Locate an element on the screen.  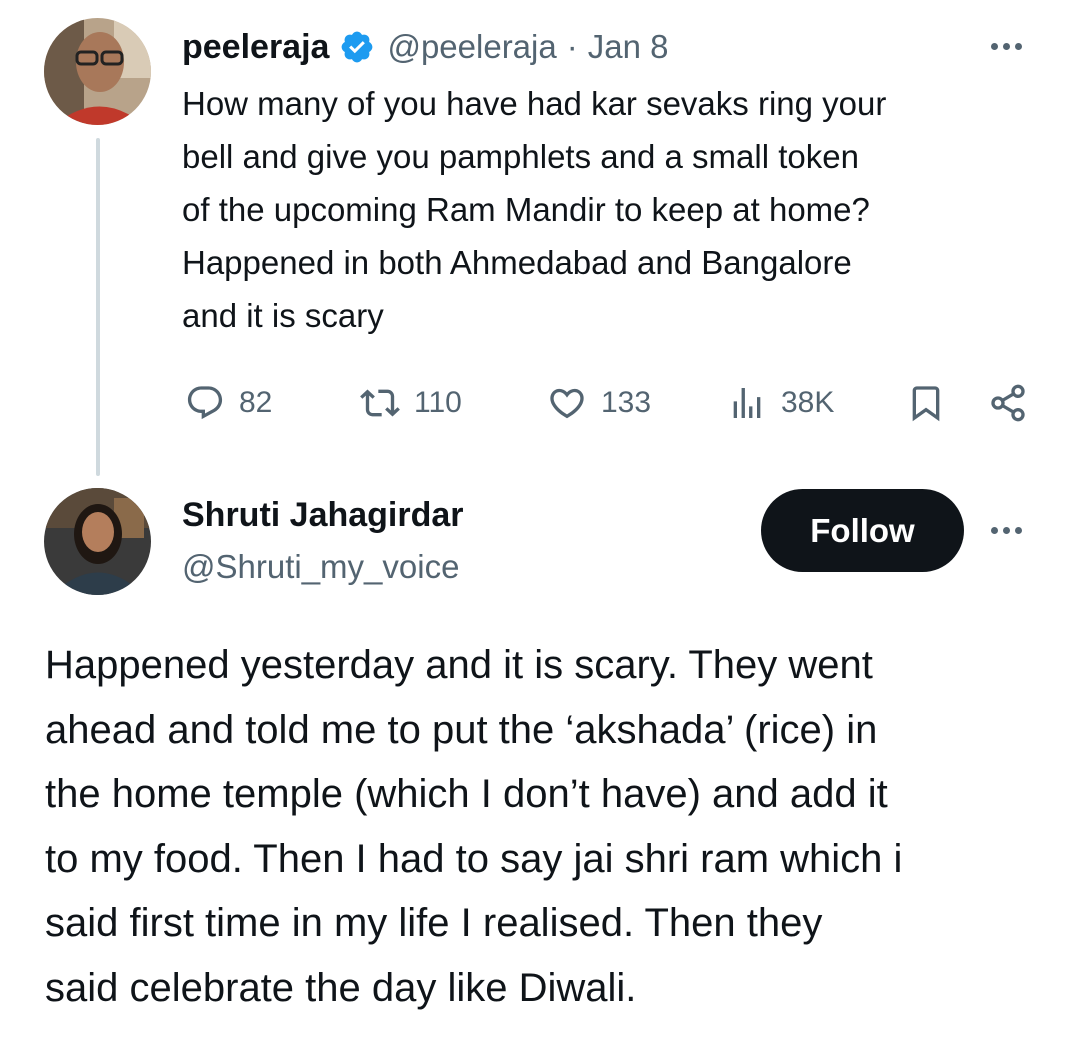
like-icon is located at coordinates (567, 403).